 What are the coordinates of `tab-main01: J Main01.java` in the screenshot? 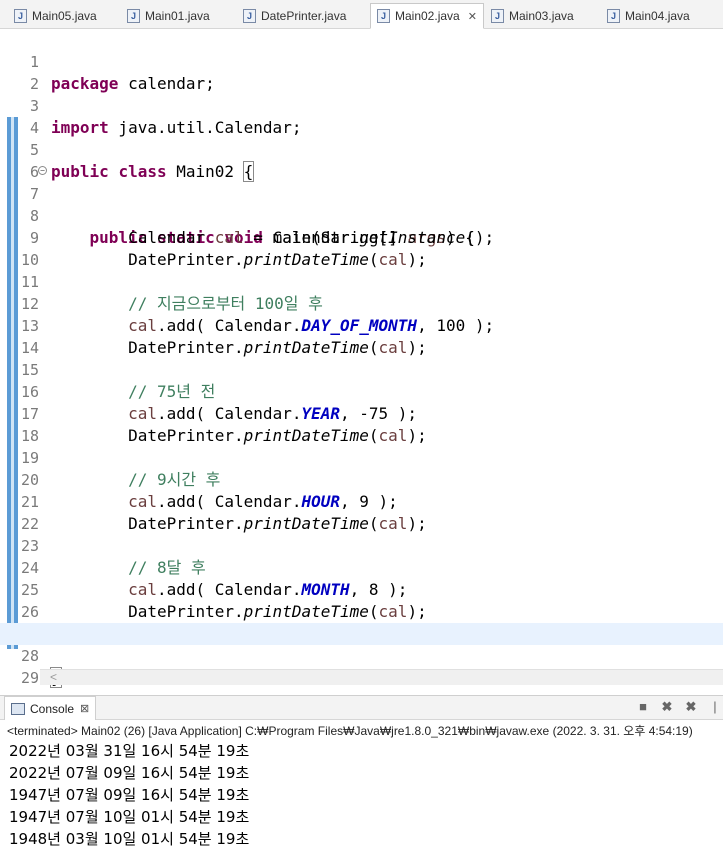 It's located at (178, 15).